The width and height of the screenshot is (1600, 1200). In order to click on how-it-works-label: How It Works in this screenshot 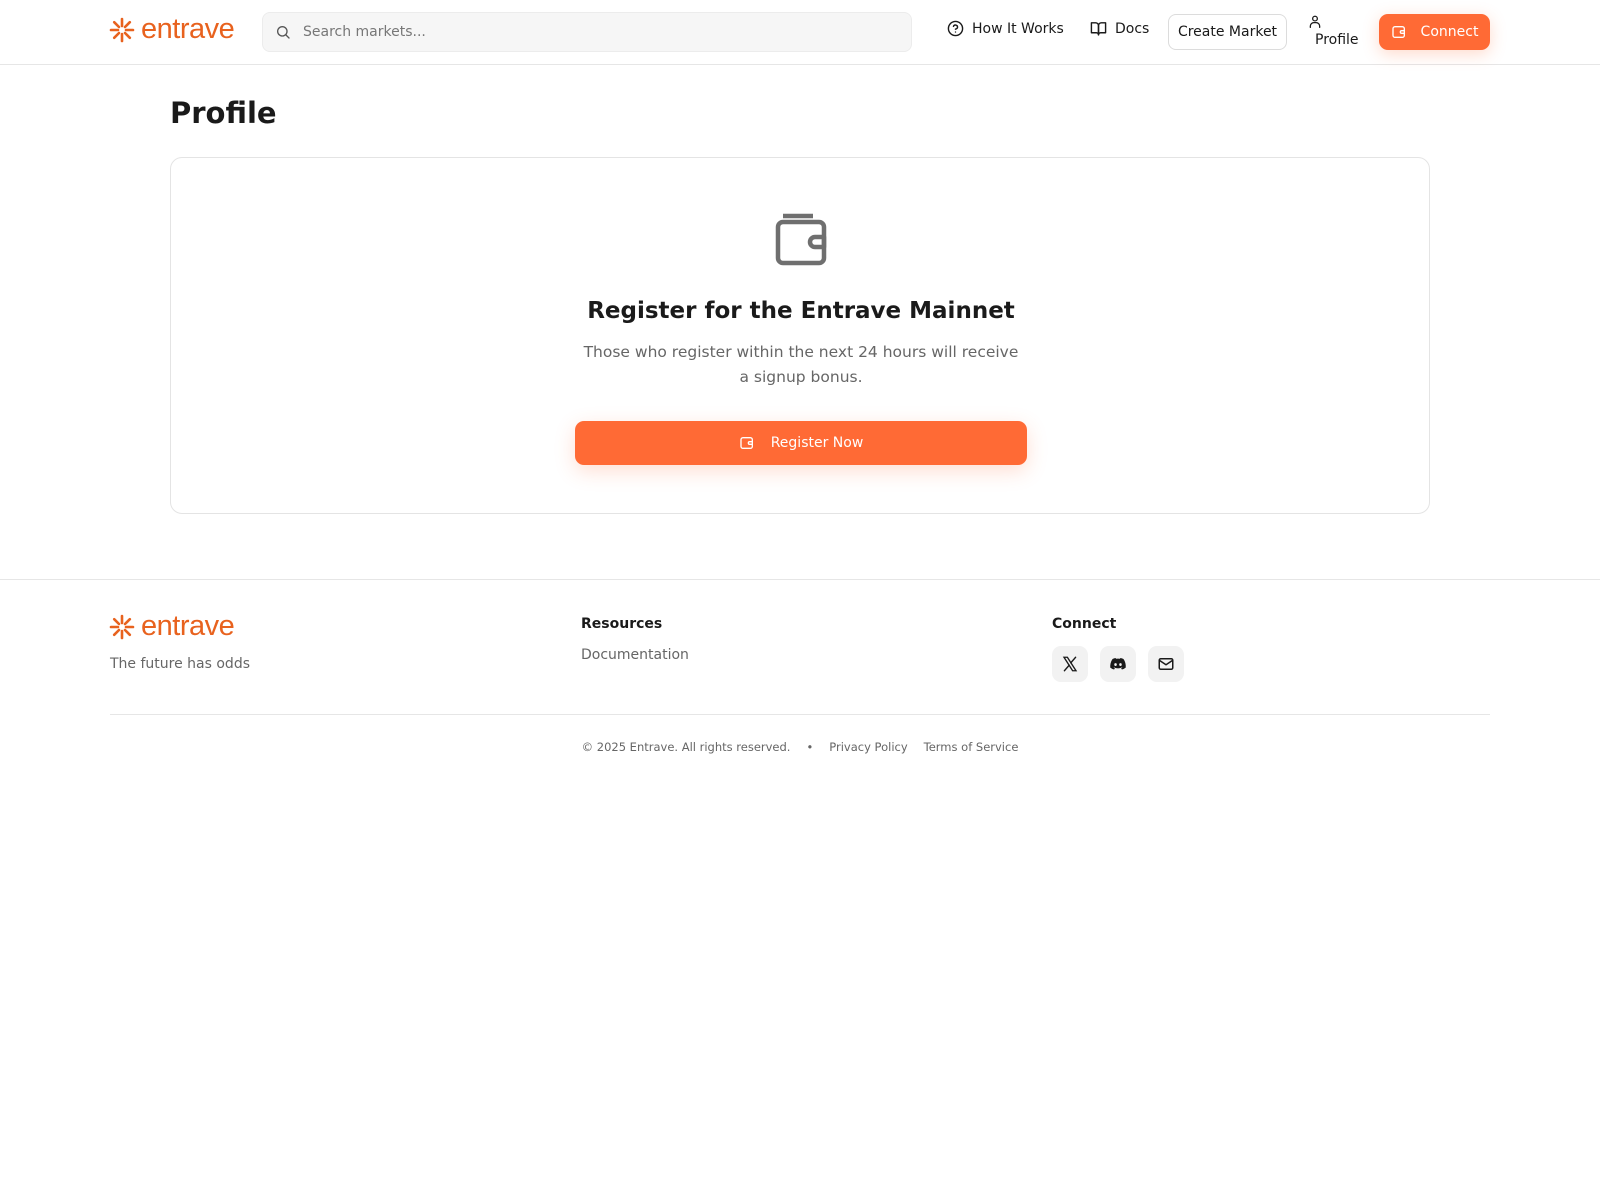, I will do `click(1018, 28)`.